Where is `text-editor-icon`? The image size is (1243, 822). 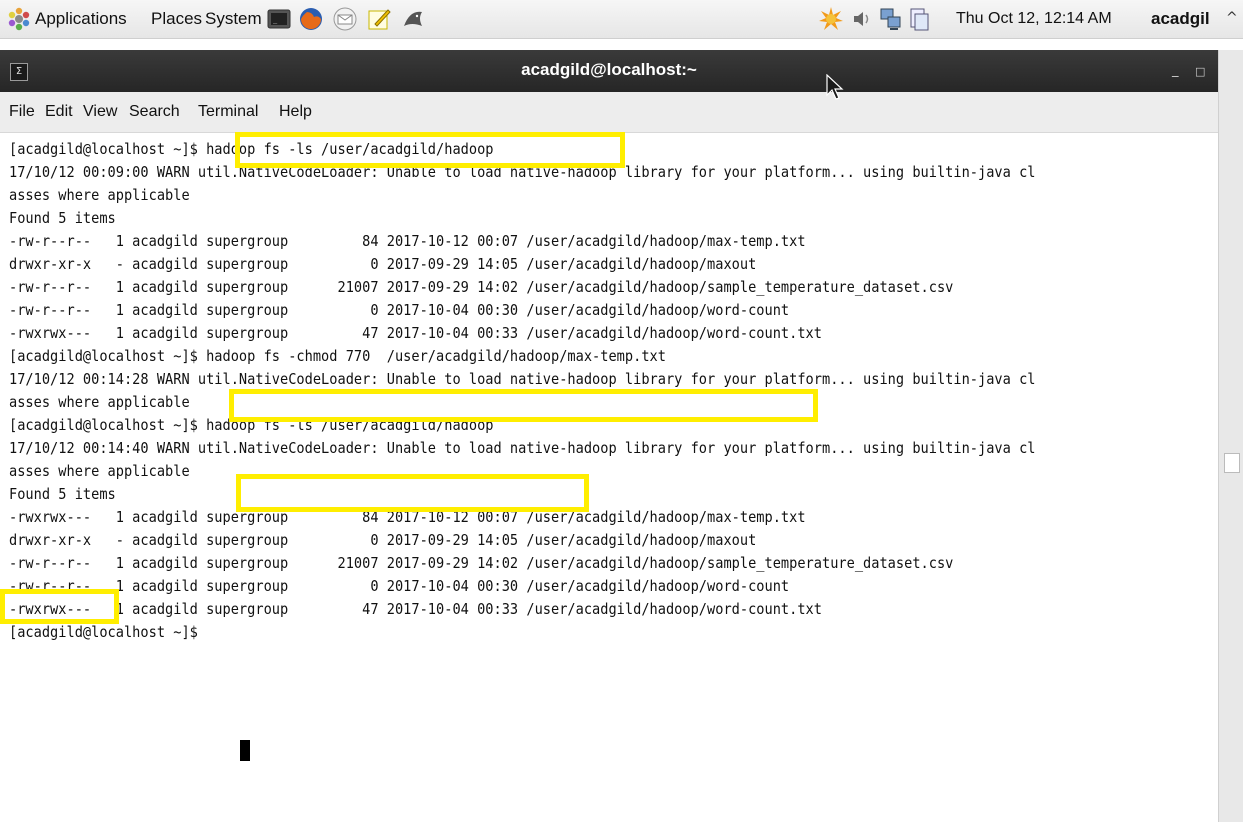 text-editor-icon is located at coordinates (379, 19).